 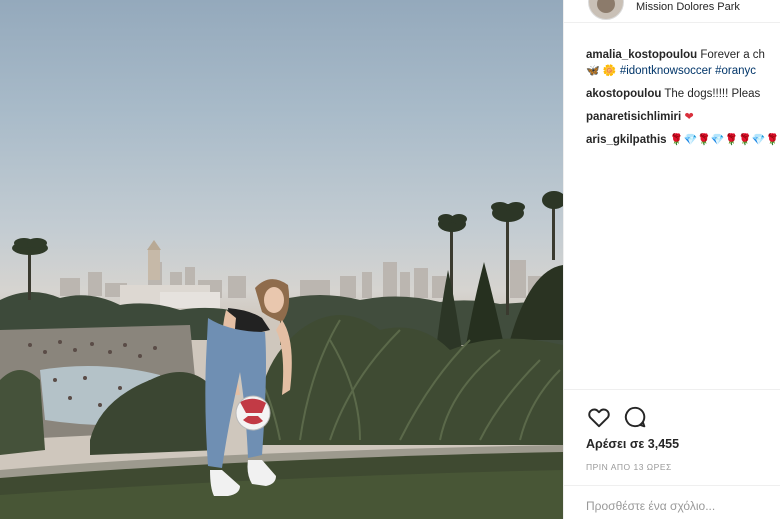 What do you see at coordinates (626, 140) in the screenshot?
I see `comment-username: aris_gkilpathis` at bounding box center [626, 140].